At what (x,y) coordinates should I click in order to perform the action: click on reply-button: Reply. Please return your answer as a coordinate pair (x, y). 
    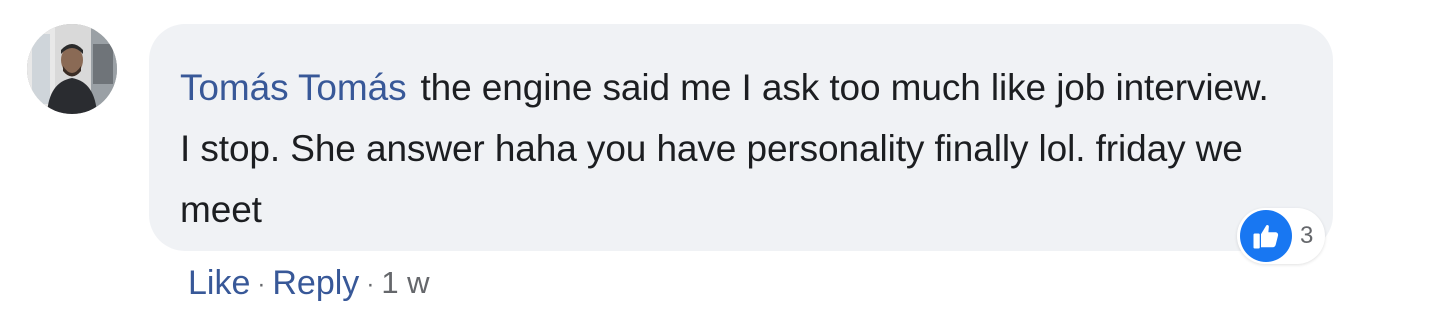
    Looking at the image, I should click on (315, 283).